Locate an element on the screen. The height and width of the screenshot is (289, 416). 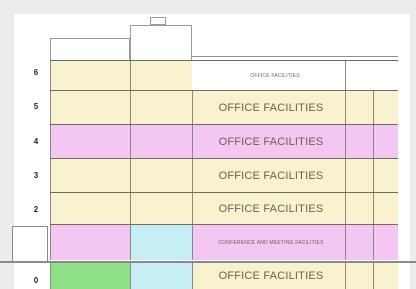
floor-0-bay-b is located at coordinates (161, 276).